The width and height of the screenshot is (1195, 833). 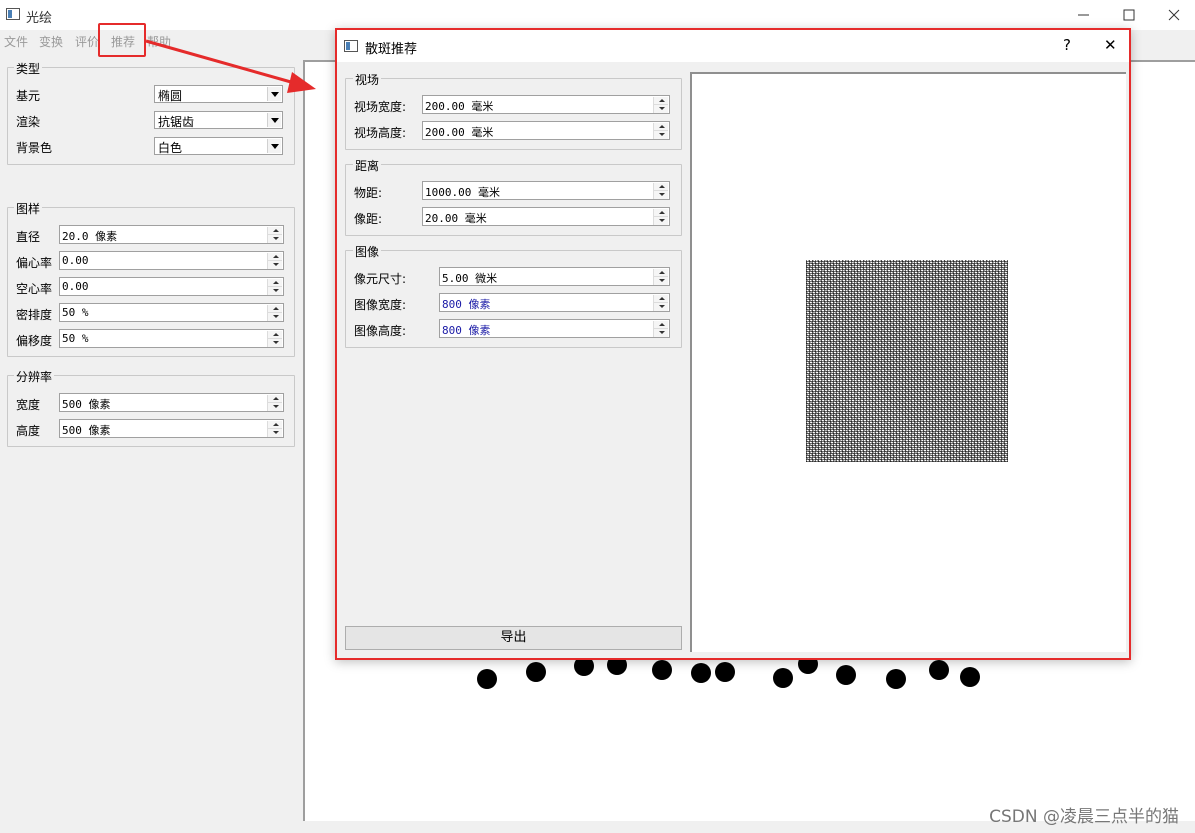 I want to click on close-button, so click(x=1173, y=15).